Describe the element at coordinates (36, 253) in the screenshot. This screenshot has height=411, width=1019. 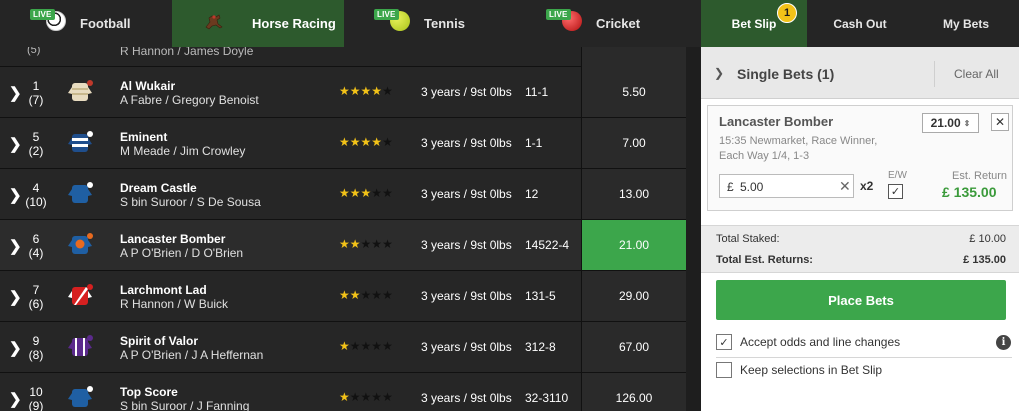
I see `runner-draw: (4)` at that location.